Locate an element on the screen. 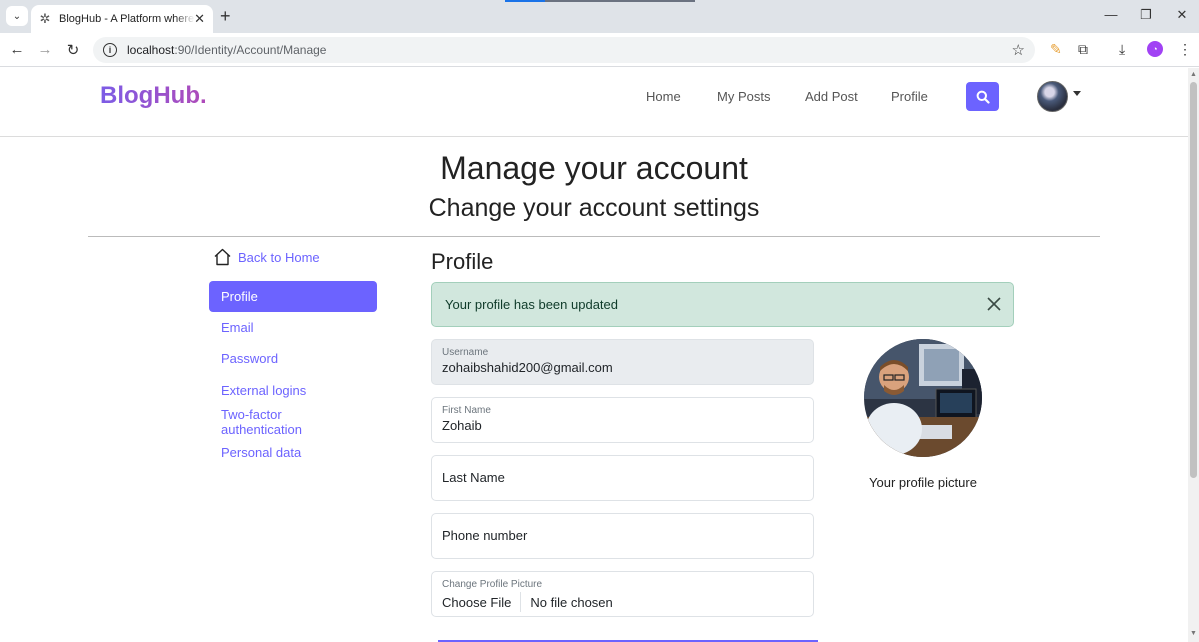  nav-link-my-posts: My Posts is located at coordinates (743, 96).